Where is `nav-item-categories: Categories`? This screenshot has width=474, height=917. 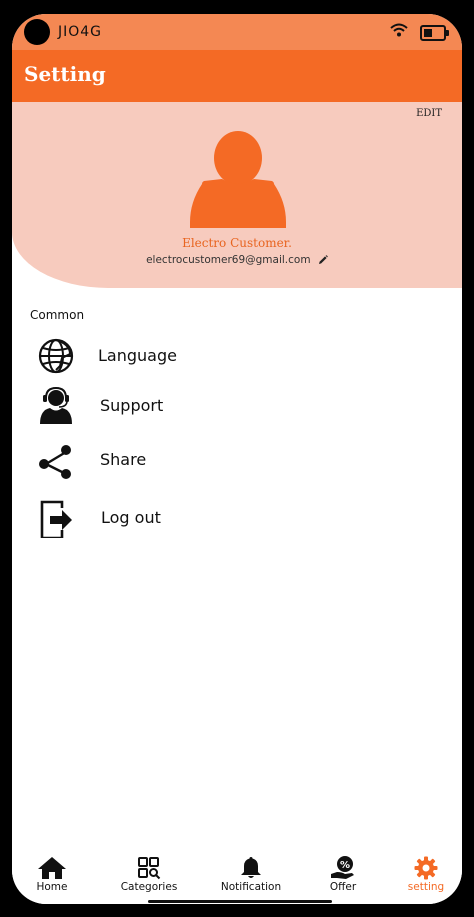
nav-item-categories: Categories is located at coordinates (149, 874).